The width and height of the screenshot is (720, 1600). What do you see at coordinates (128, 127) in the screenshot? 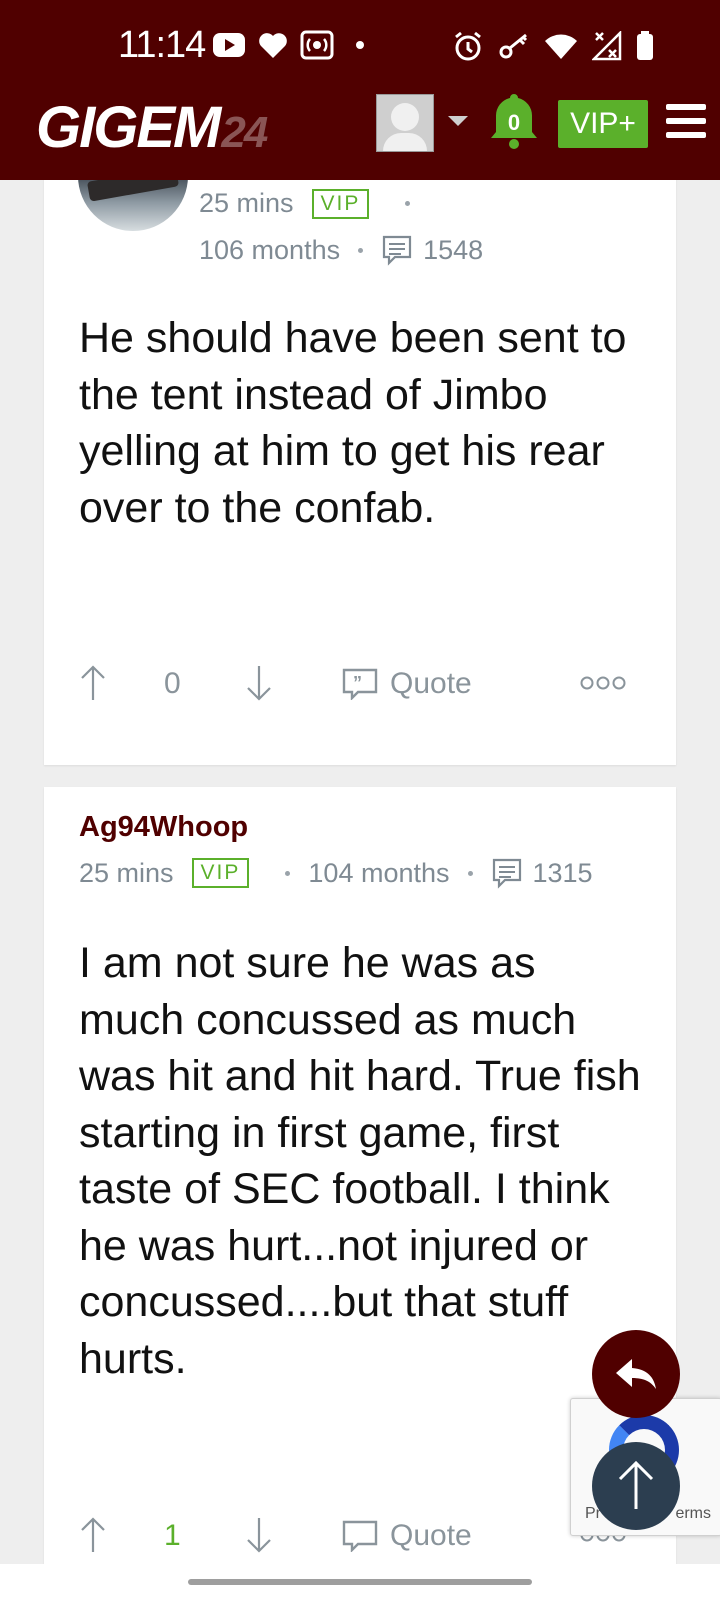
I see `logo-text: GIGEM` at bounding box center [128, 127].